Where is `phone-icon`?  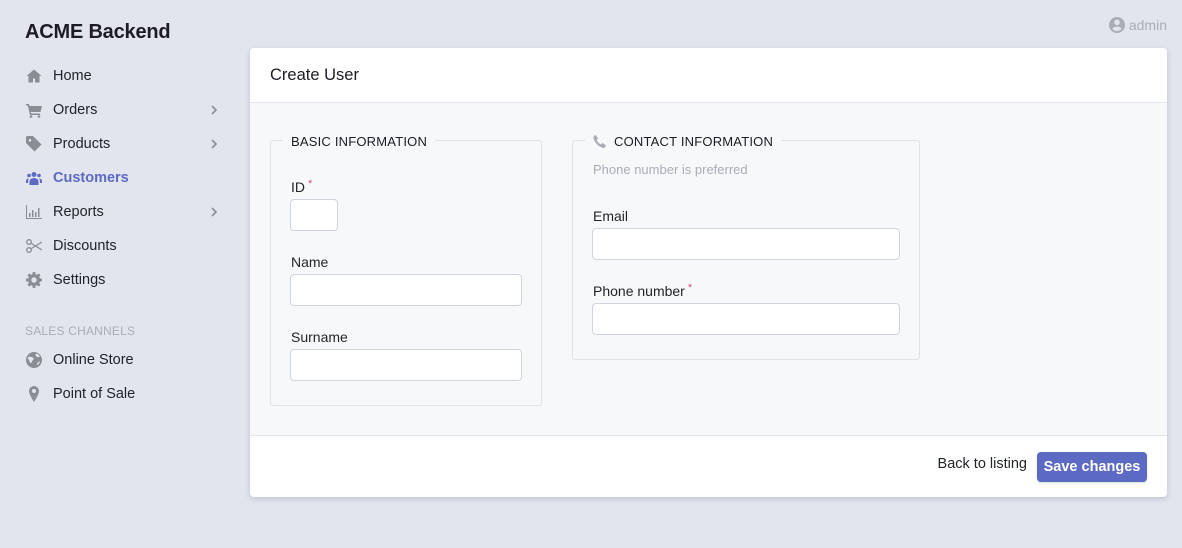
phone-icon is located at coordinates (599, 141).